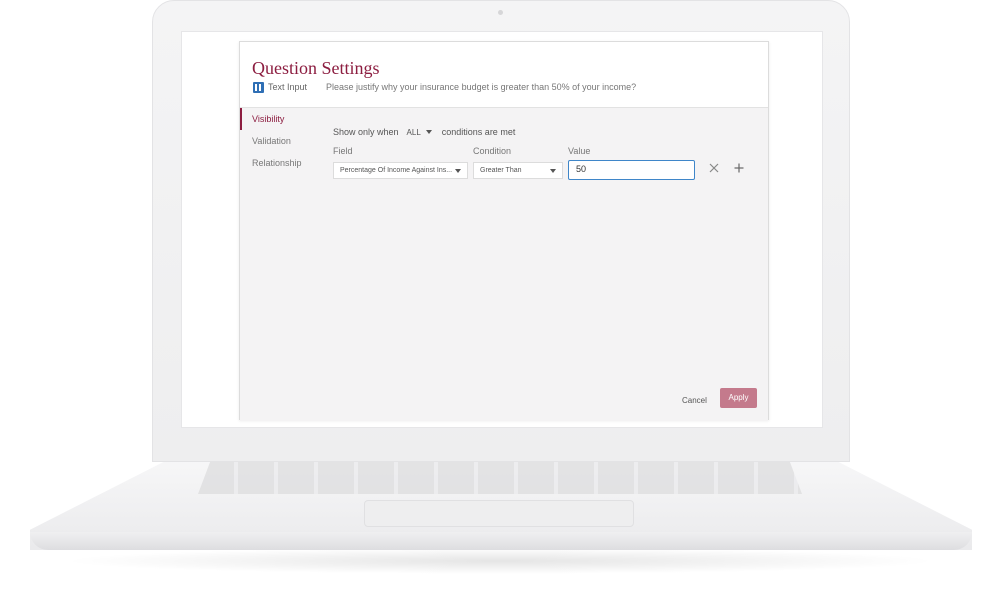 The height and width of the screenshot is (601, 1000). Describe the element at coordinates (316, 68) in the screenshot. I see `dialog-title: Question Settings` at that location.